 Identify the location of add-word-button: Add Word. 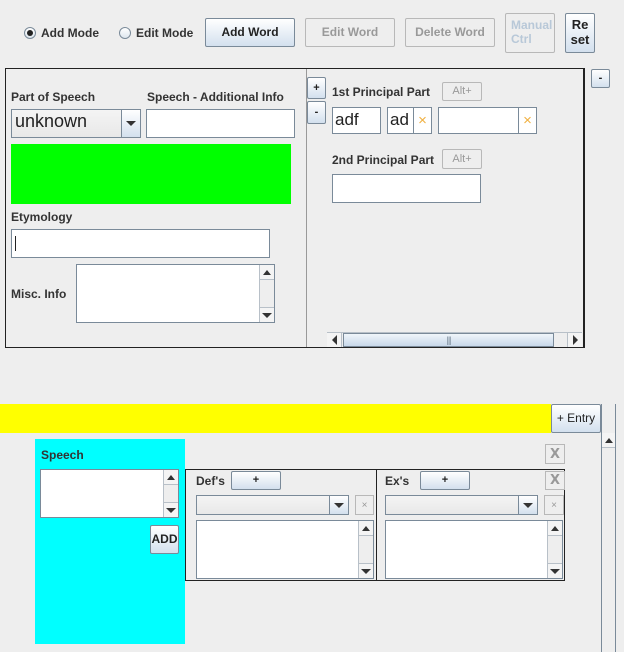
(250, 32).